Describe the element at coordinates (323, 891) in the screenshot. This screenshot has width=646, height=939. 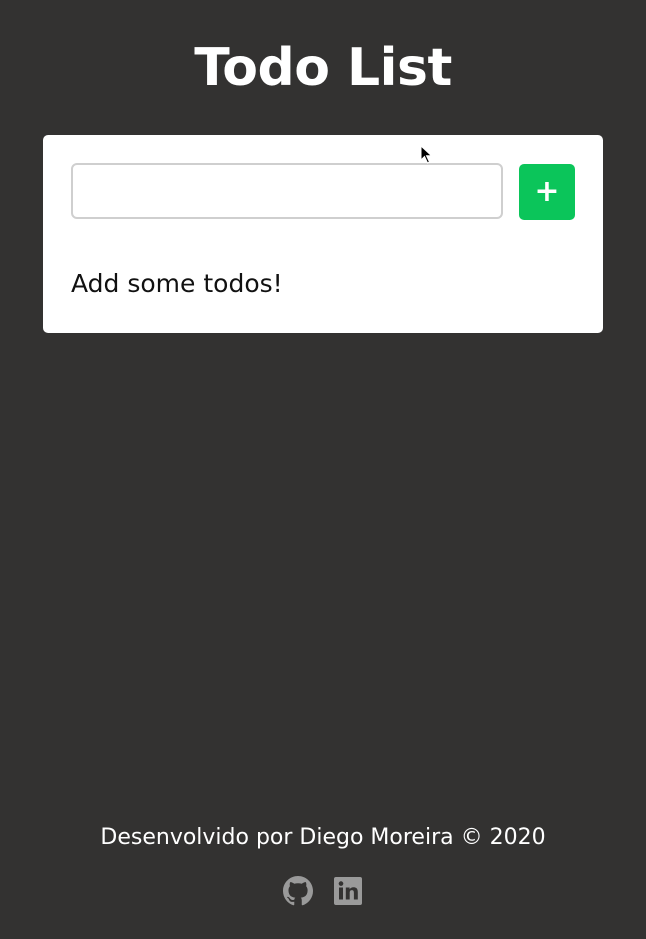
I see `social-links` at that location.